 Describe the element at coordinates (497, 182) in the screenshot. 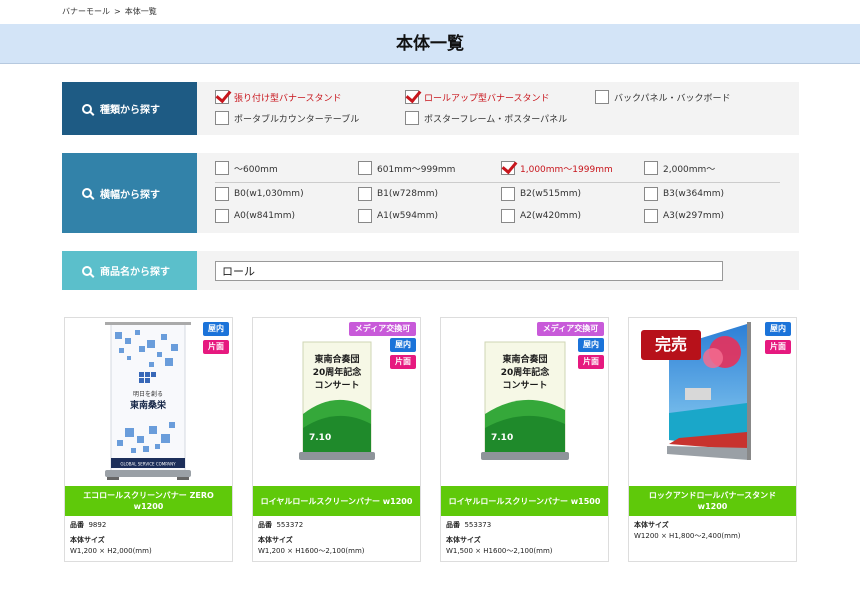

I see `filter-width-divider` at that location.